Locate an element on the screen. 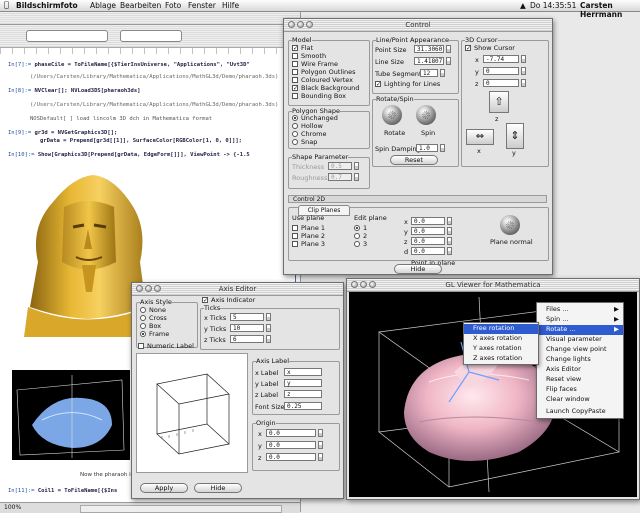 The width and height of the screenshot is (640, 513). numeric-label-checkbox is located at coordinates (141, 346).